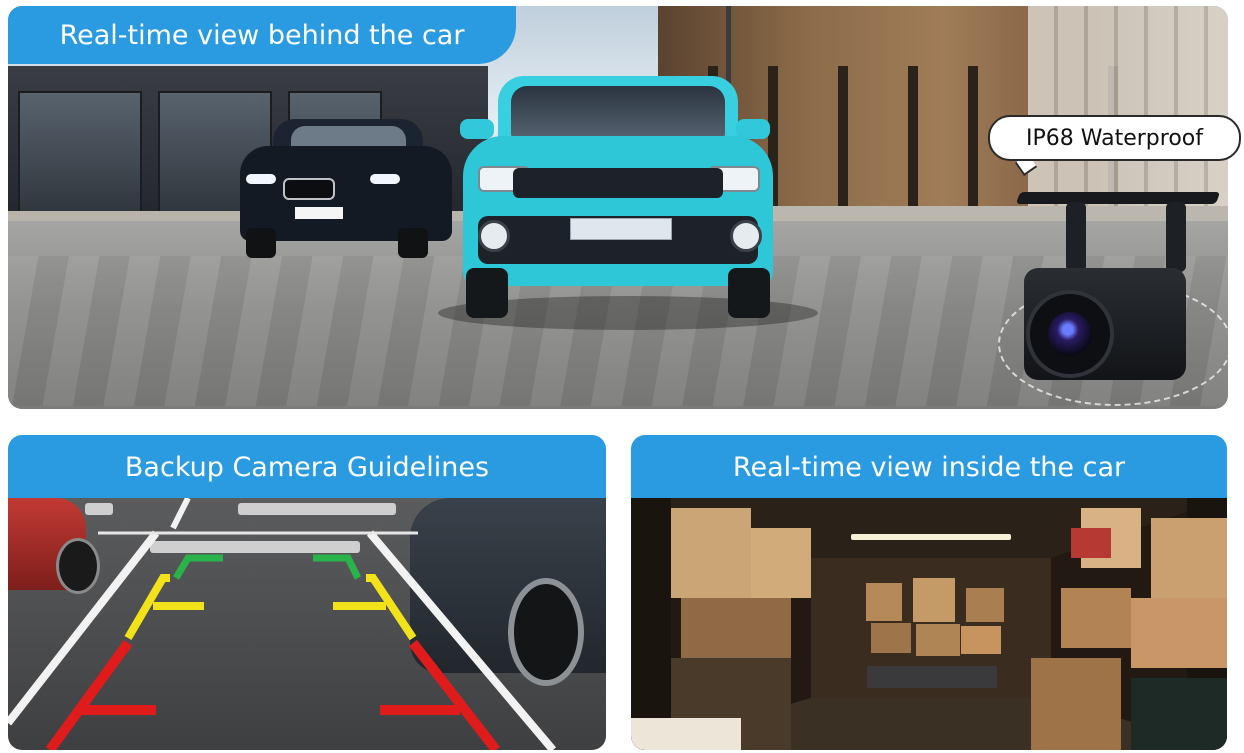  Describe the element at coordinates (1114, 138) in the screenshot. I see `waterproof-callout: IP68 Waterproof` at that location.